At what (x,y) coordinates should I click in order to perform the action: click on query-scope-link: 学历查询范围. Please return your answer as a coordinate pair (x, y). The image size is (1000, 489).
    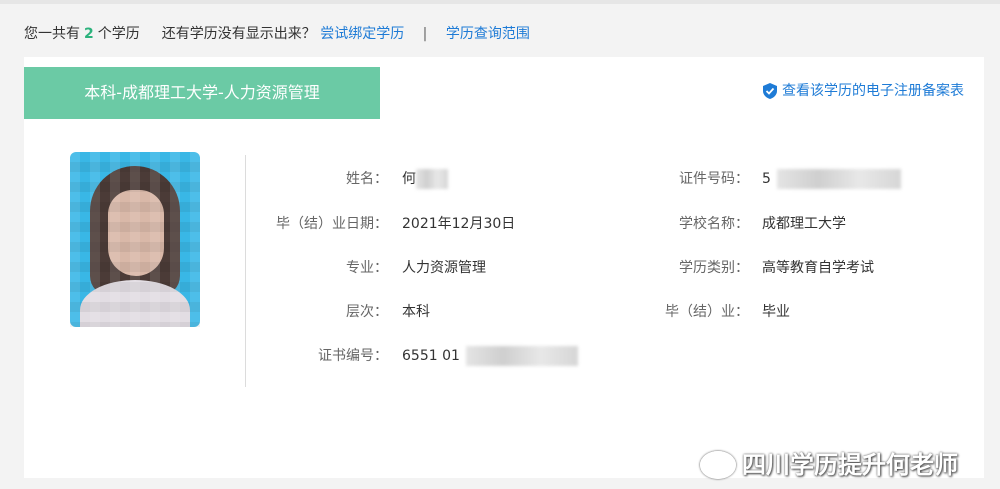
    Looking at the image, I should click on (488, 34).